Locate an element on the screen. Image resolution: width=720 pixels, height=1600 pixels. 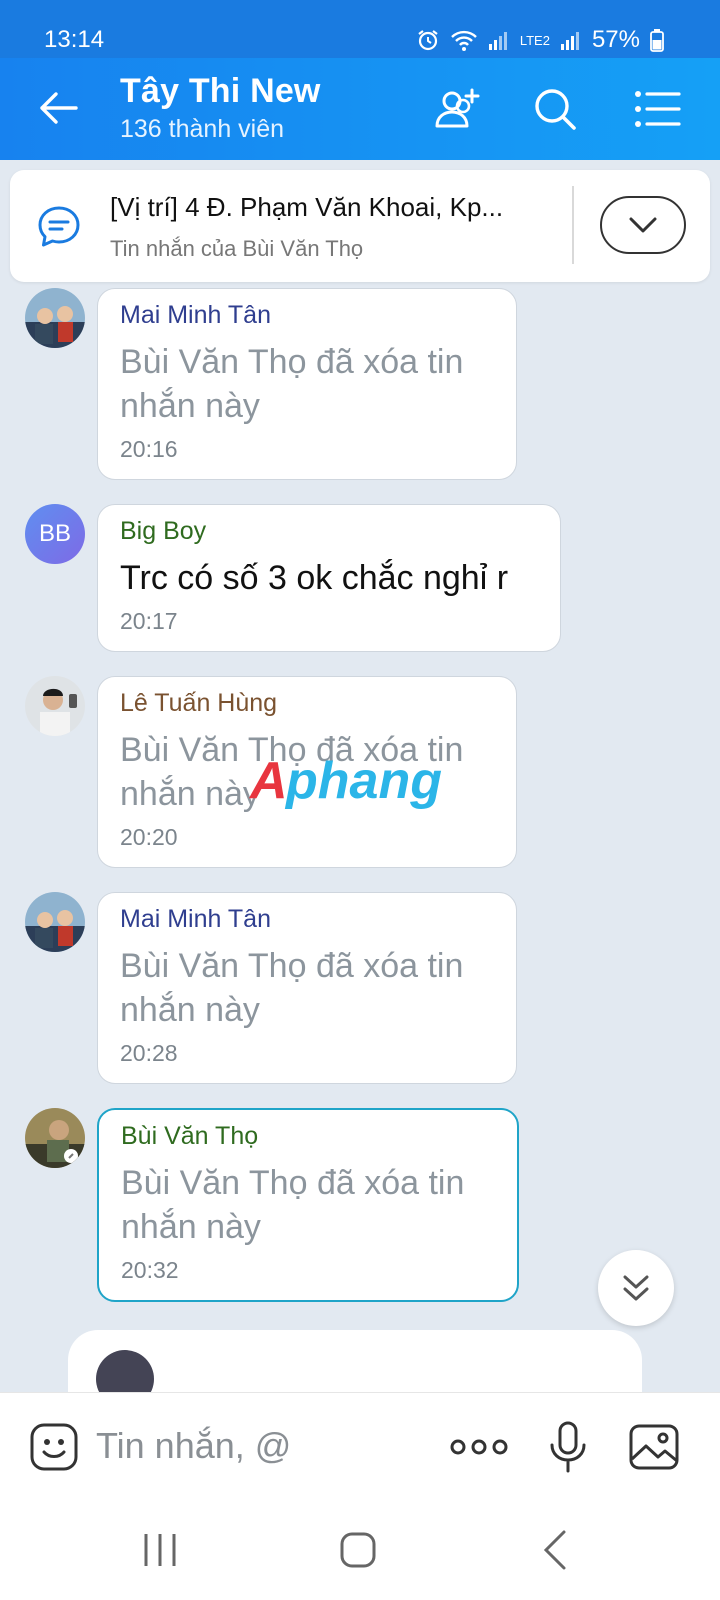
recent-apps-icon is located at coordinates (160, 1550).